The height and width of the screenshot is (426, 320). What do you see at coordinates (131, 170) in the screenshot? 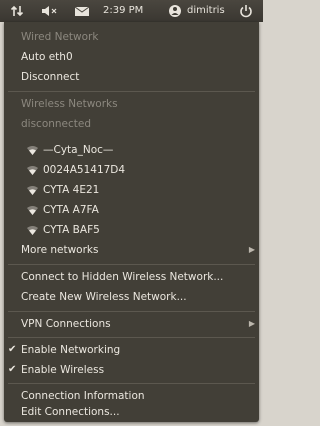
I see `menu-item-network: 0024A51417D4` at bounding box center [131, 170].